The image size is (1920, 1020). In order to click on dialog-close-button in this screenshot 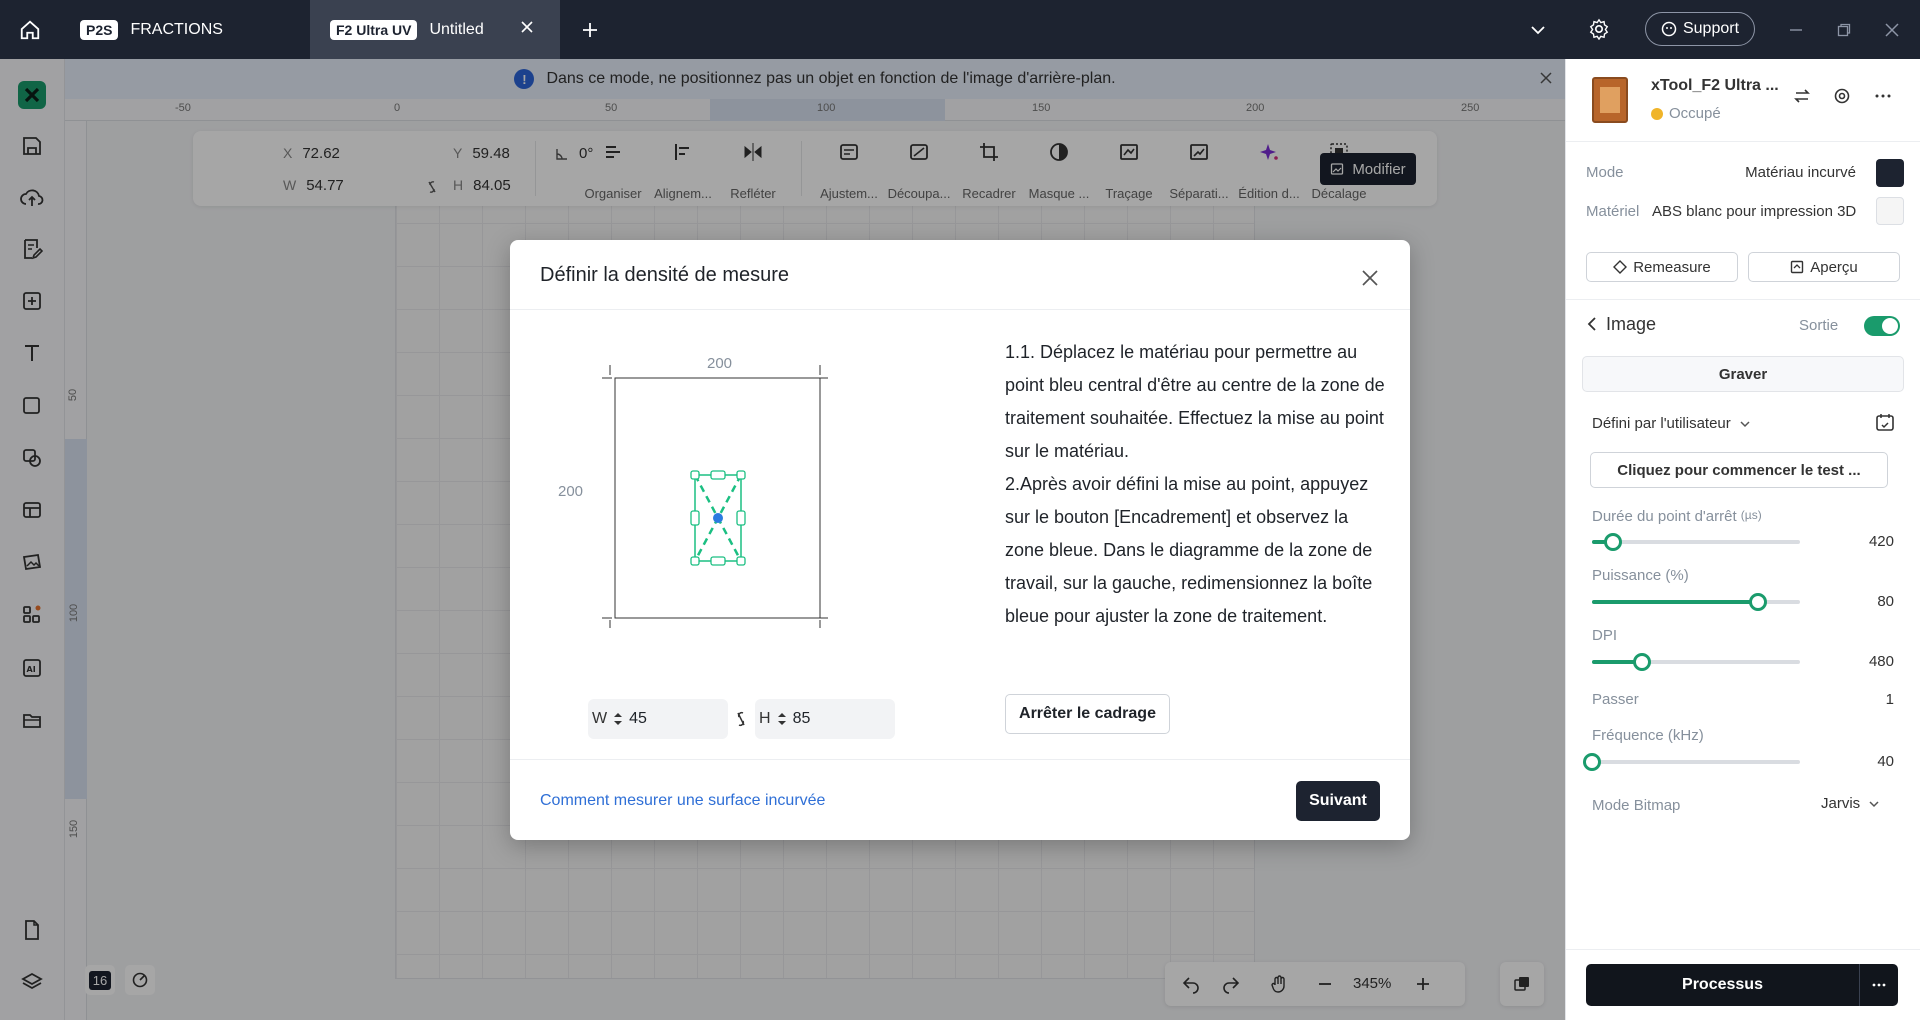, I will do `click(1370, 278)`.